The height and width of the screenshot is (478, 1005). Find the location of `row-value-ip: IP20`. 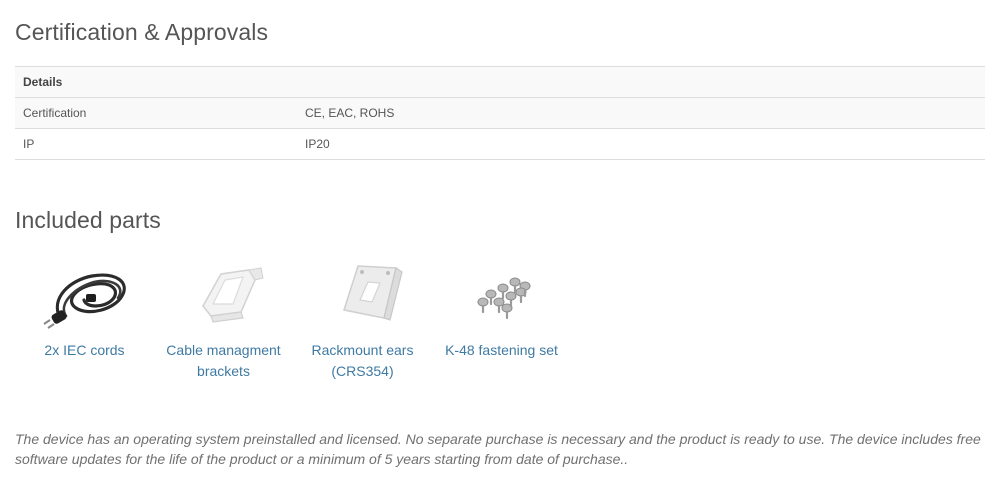

row-value-ip: IP20 is located at coordinates (641, 144).